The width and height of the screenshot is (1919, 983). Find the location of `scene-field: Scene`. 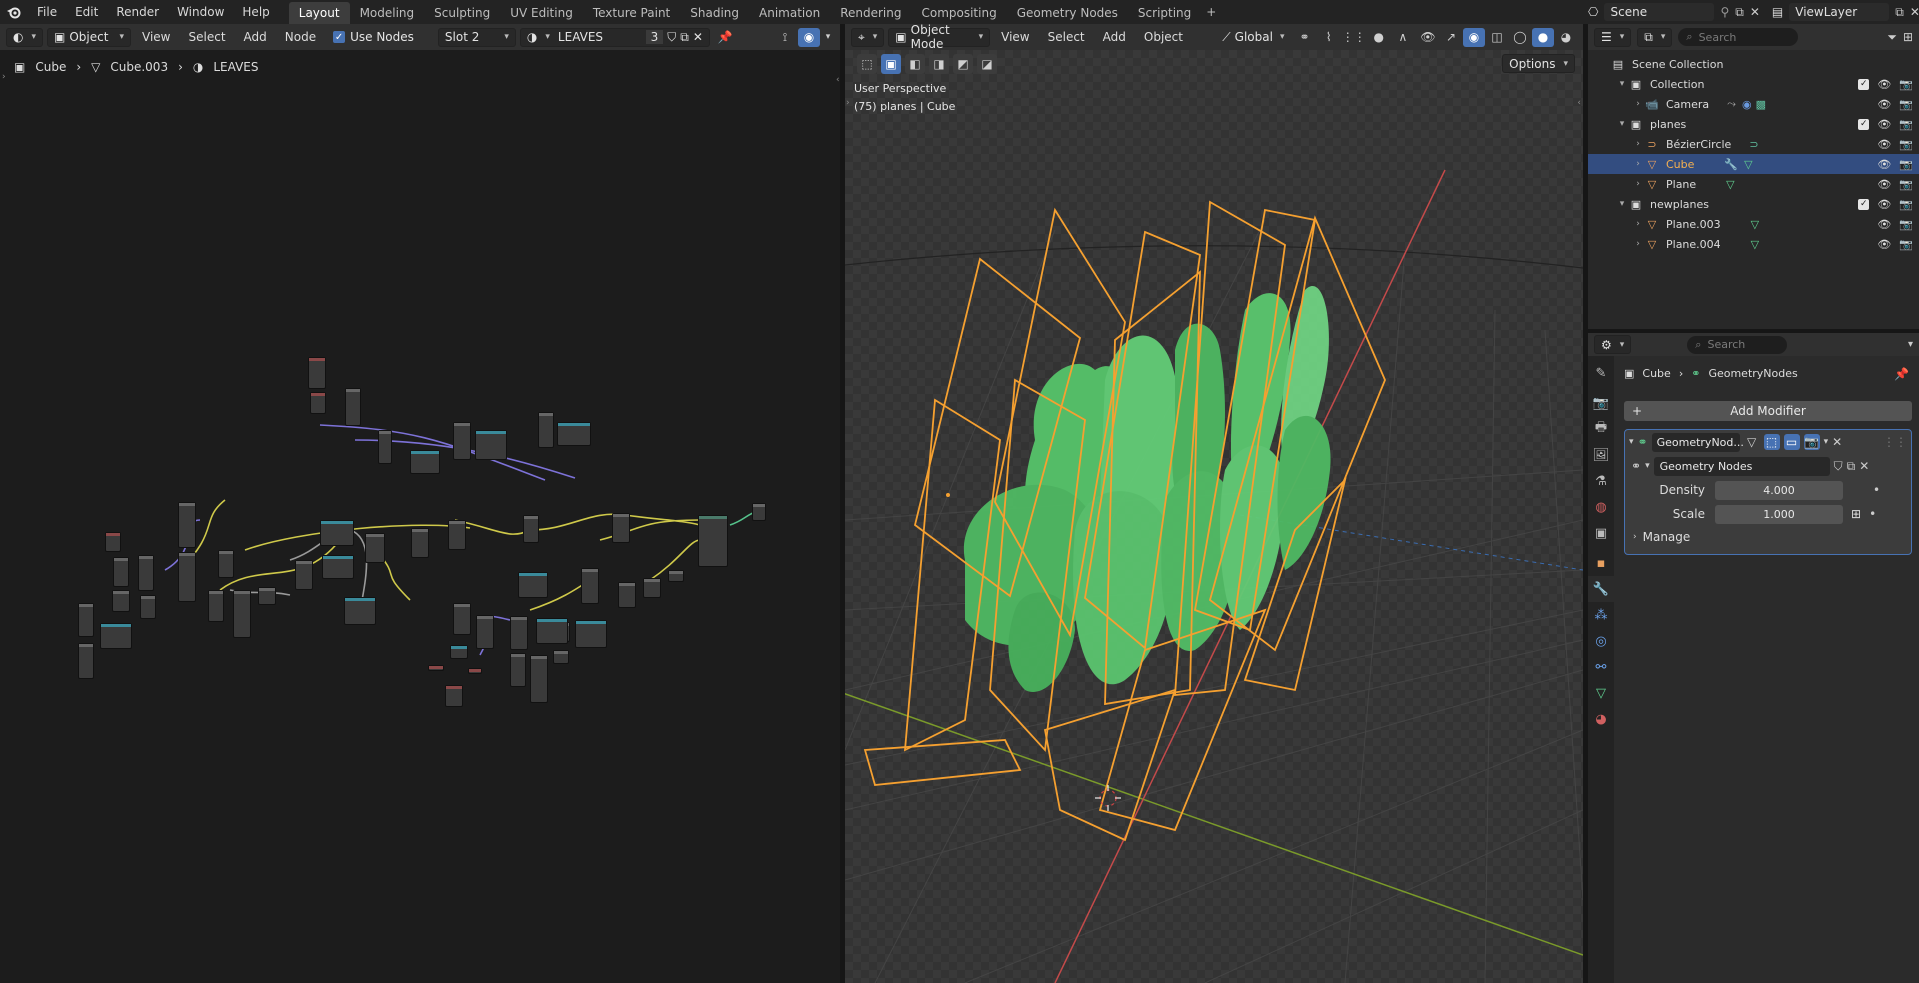

scene-field: Scene is located at coordinates (1659, 12).